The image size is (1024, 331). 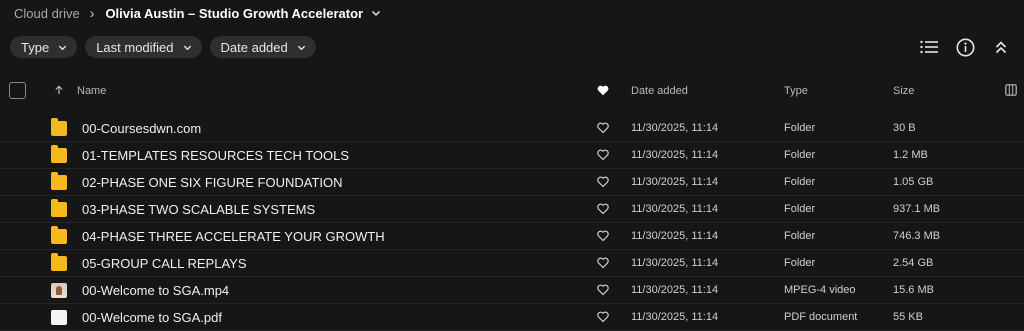 I want to click on column-header-date-added: Date added, so click(x=659, y=91).